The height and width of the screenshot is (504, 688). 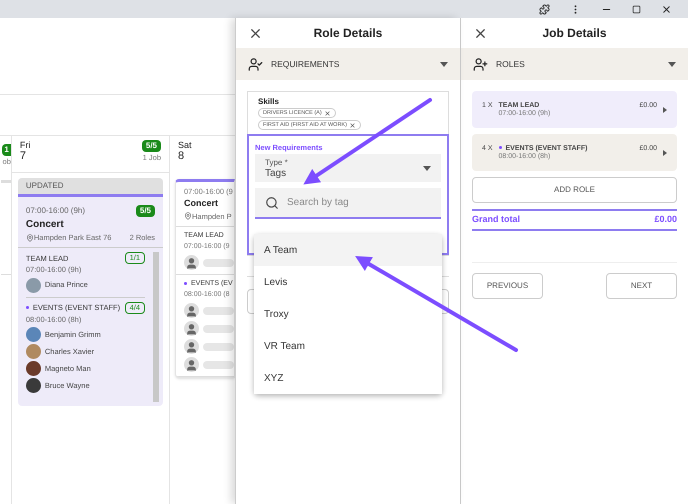 I want to click on section-header: REQUIREMENTS, so click(x=348, y=64).